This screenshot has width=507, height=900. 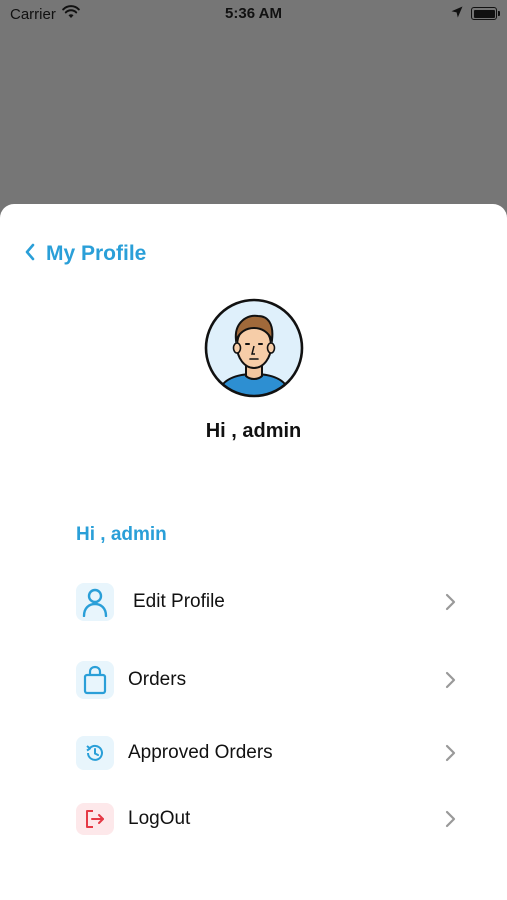 What do you see at coordinates (179, 601) in the screenshot?
I see `menu-item-label: Edit Profile` at bounding box center [179, 601].